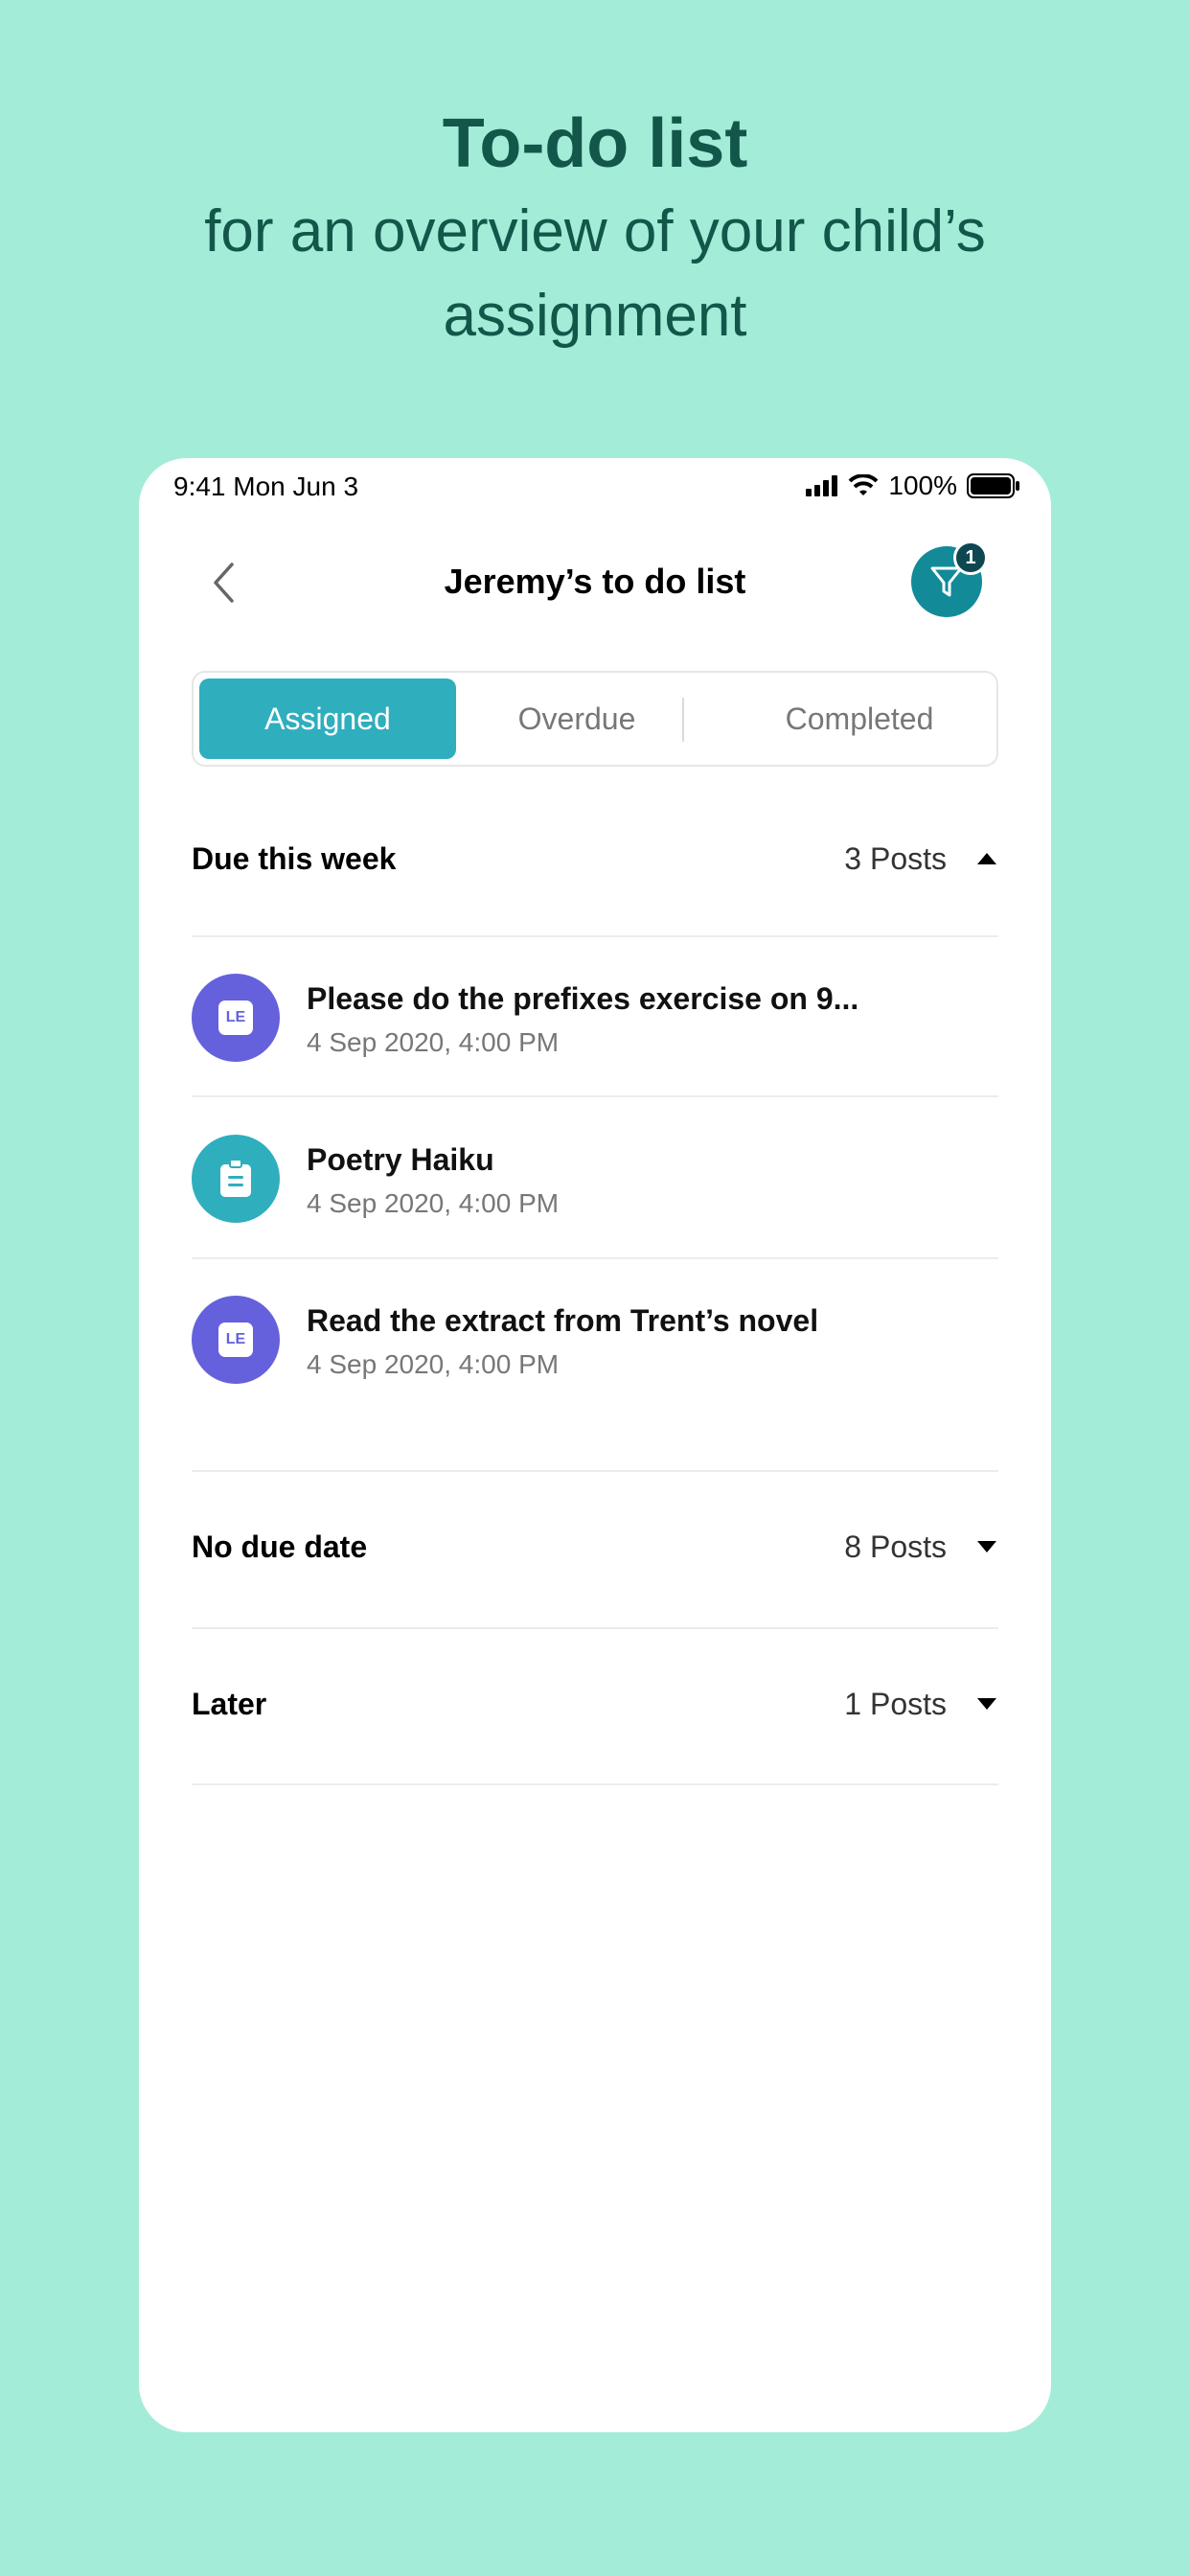 The height and width of the screenshot is (2576, 1190). Describe the element at coordinates (993, 485) in the screenshot. I see `battery-icon` at that location.